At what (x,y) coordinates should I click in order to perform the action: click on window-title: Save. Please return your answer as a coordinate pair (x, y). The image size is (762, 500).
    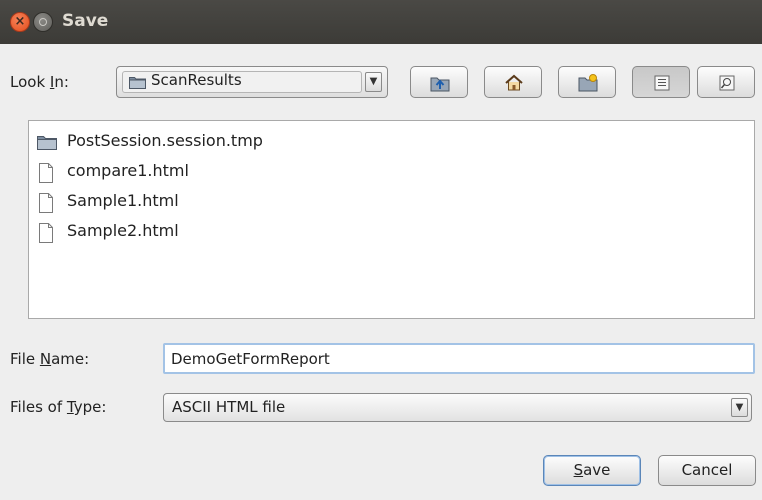
    Looking at the image, I should click on (85, 21).